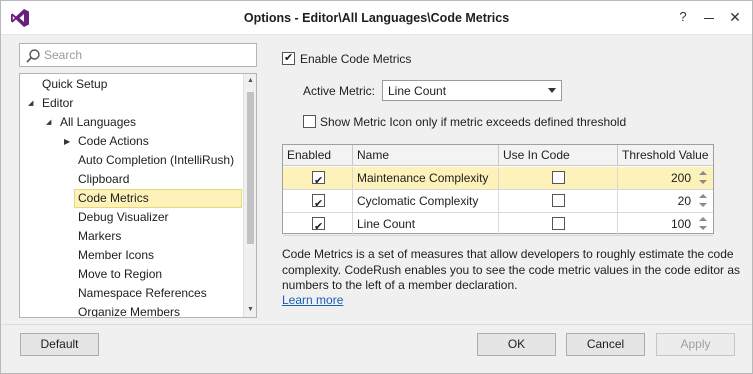 The height and width of the screenshot is (374, 753). Describe the element at coordinates (69, 141) in the screenshot. I see `collapsed-arrow-icon: ▶` at that location.